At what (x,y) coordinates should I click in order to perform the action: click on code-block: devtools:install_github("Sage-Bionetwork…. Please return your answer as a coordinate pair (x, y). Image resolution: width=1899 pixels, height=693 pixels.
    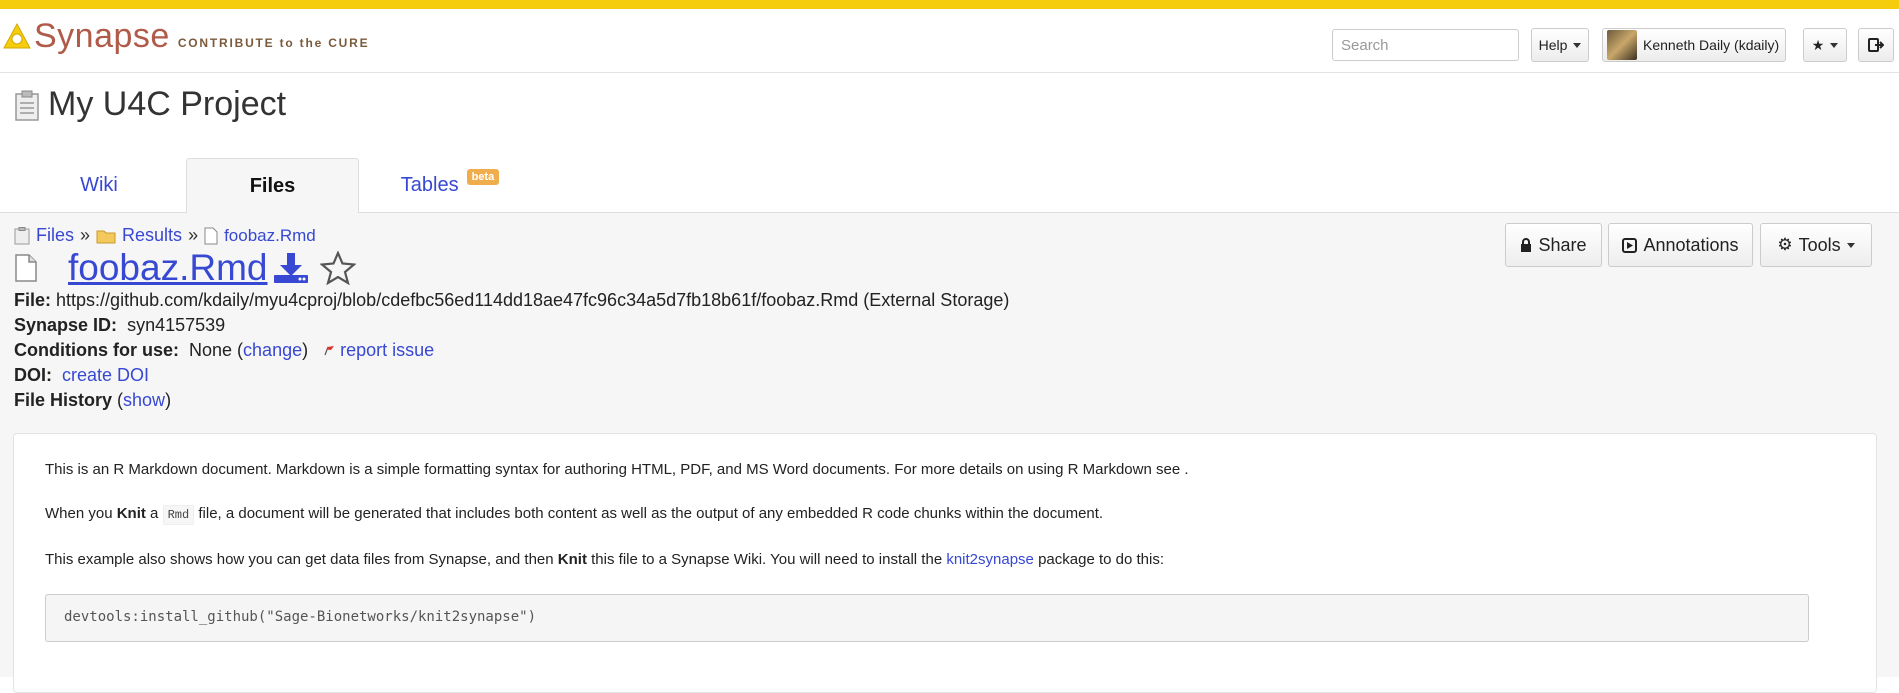
    Looking at the image, I should click on (927, 618).